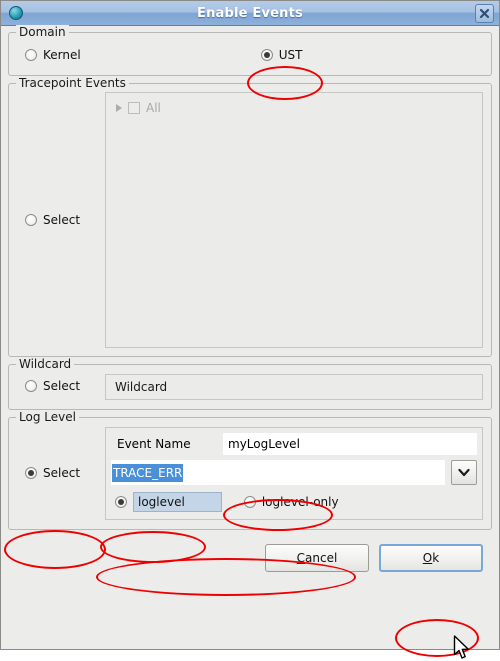 This screenshot has height=661, width=500. What do you see at coordinates (437, 638) in the screenshot?
I see `annotation-ellipse-ok` at bounding box center [437, 638].